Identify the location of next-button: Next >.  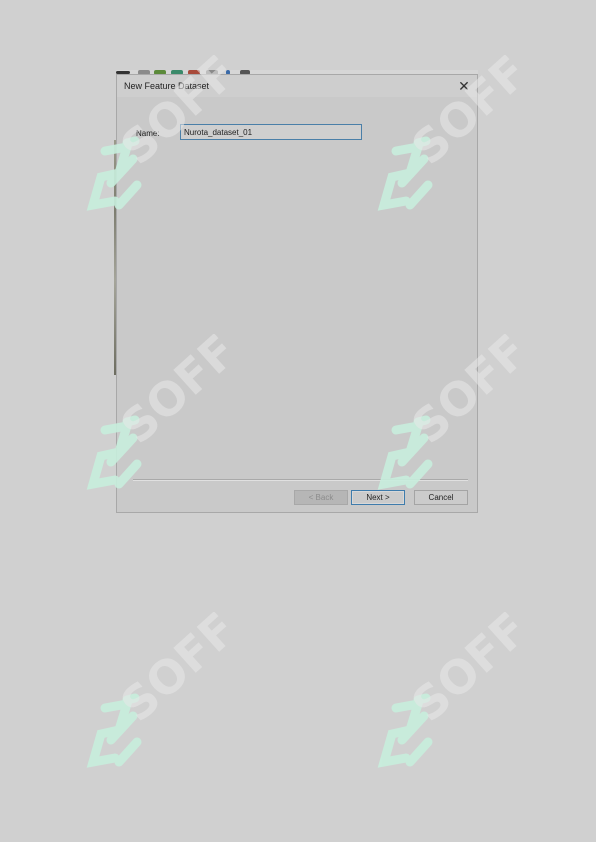
(378, 497).